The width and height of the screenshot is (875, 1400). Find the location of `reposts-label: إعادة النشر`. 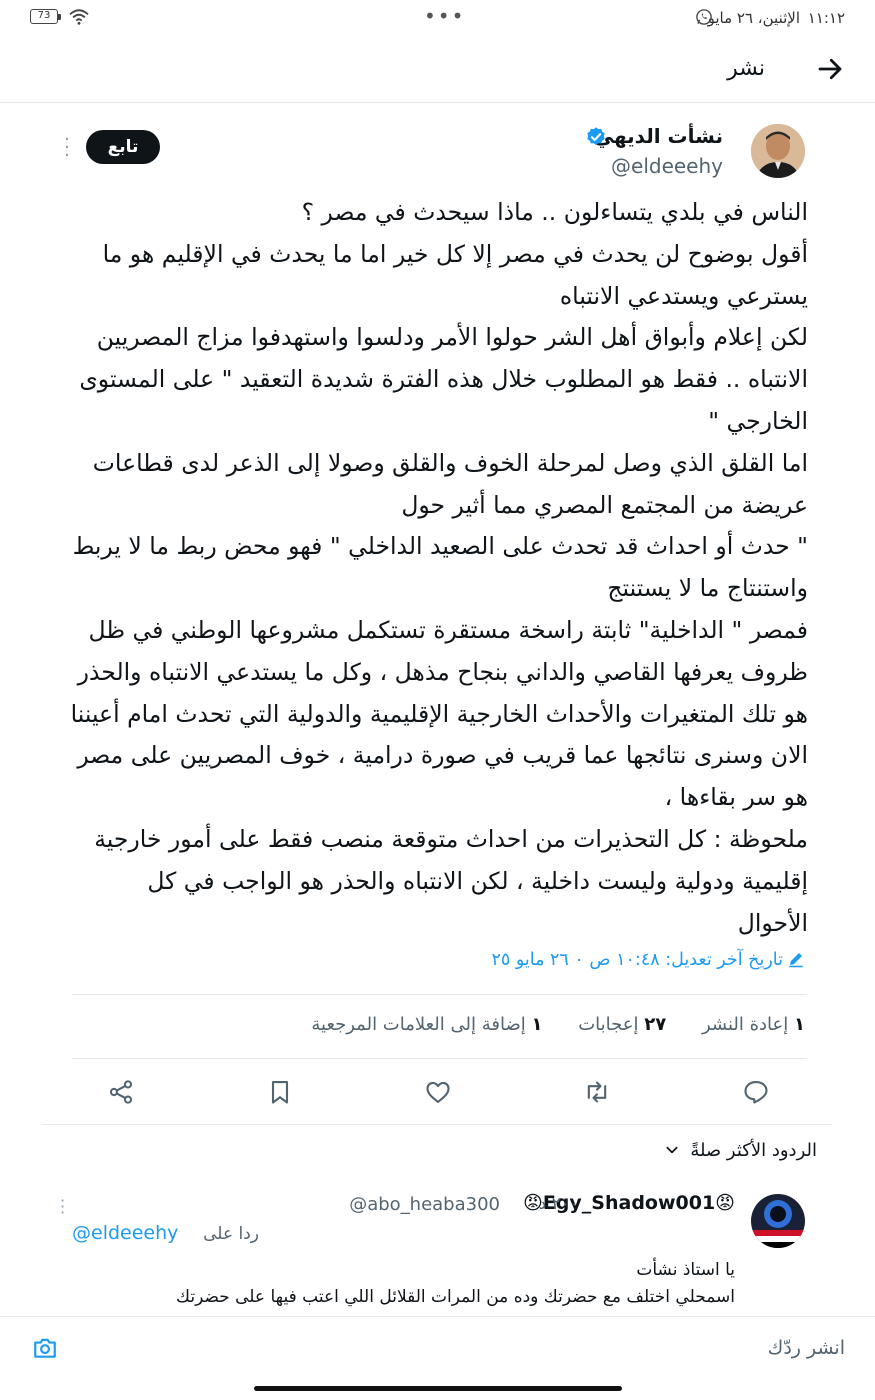

reposts-label: إعادة النشر is located at coordinates (745, 1024).